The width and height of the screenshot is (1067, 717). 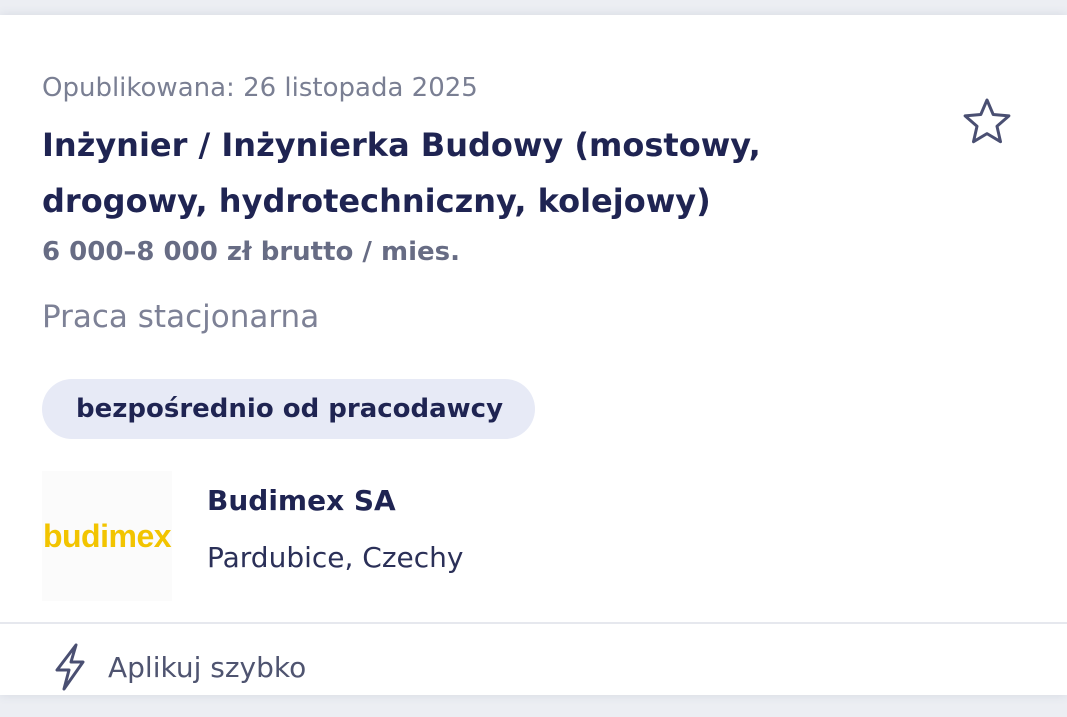 What do you see at coordinates (207, 667) in the screenshot?
I see `quick-apply-label: Aplikuj szybko` at bounding box center [207, 667].